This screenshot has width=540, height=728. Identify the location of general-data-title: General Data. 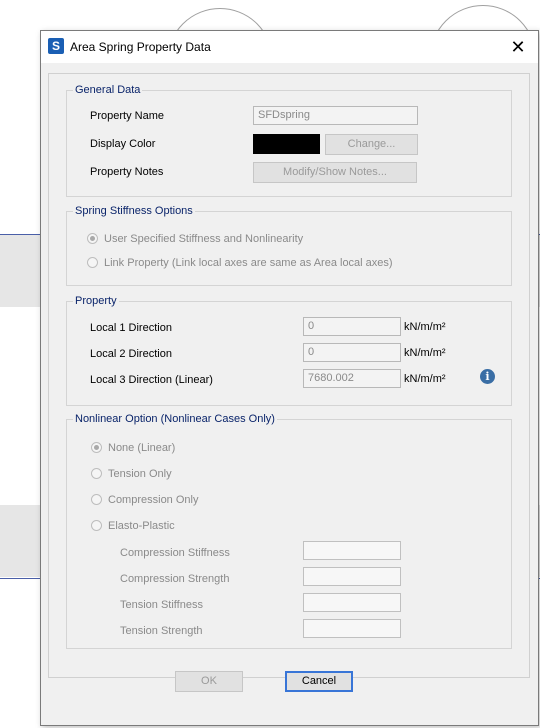
(108, 90).